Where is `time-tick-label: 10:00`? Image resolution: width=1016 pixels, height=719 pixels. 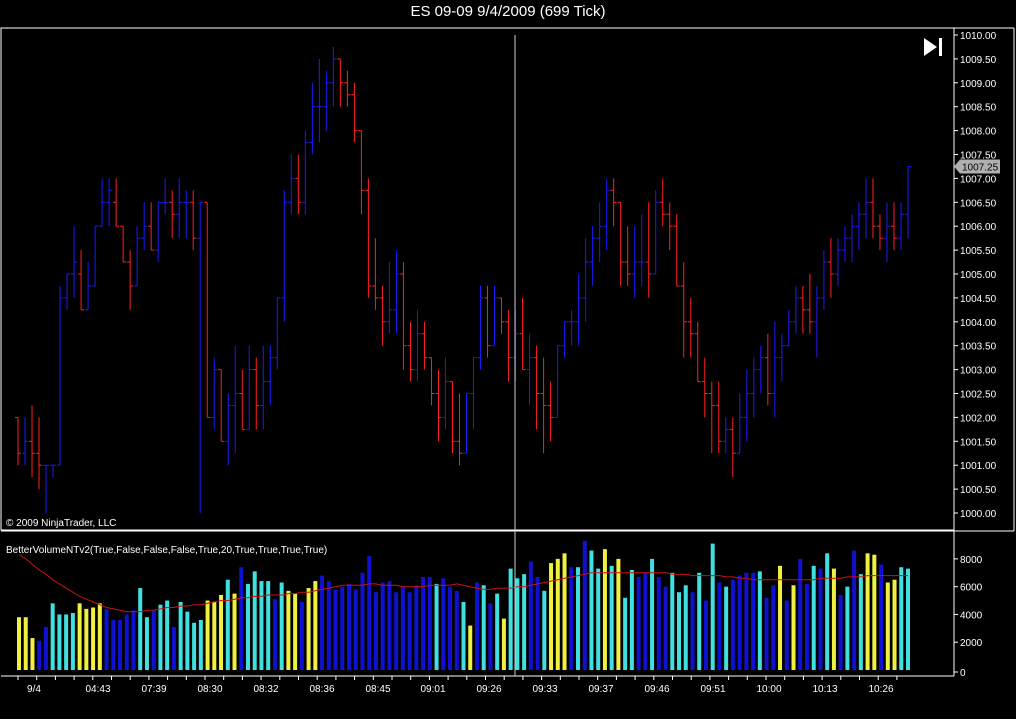 time-tick-label: 10:00 is located at coordinates (768, 689).